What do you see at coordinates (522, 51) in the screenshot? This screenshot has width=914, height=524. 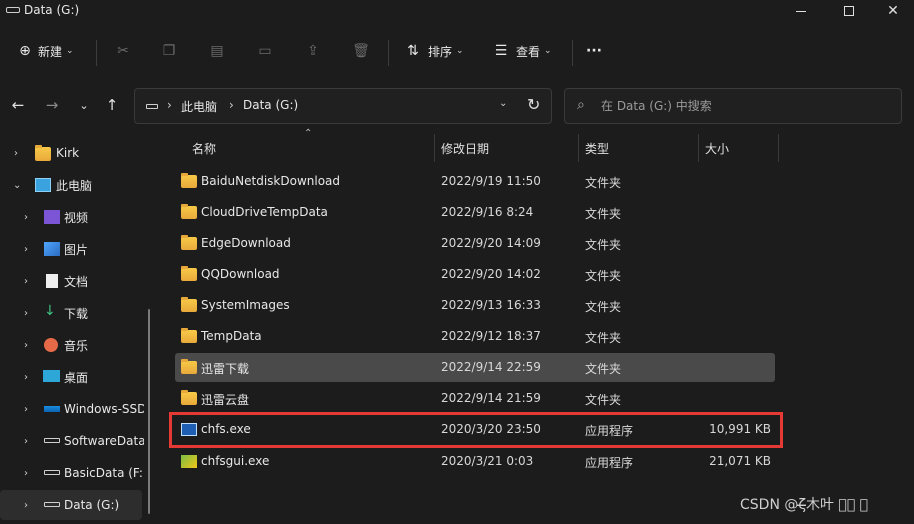 I see `view-button: ☰ 查看 ⌄` at bounding box center [522, 51].